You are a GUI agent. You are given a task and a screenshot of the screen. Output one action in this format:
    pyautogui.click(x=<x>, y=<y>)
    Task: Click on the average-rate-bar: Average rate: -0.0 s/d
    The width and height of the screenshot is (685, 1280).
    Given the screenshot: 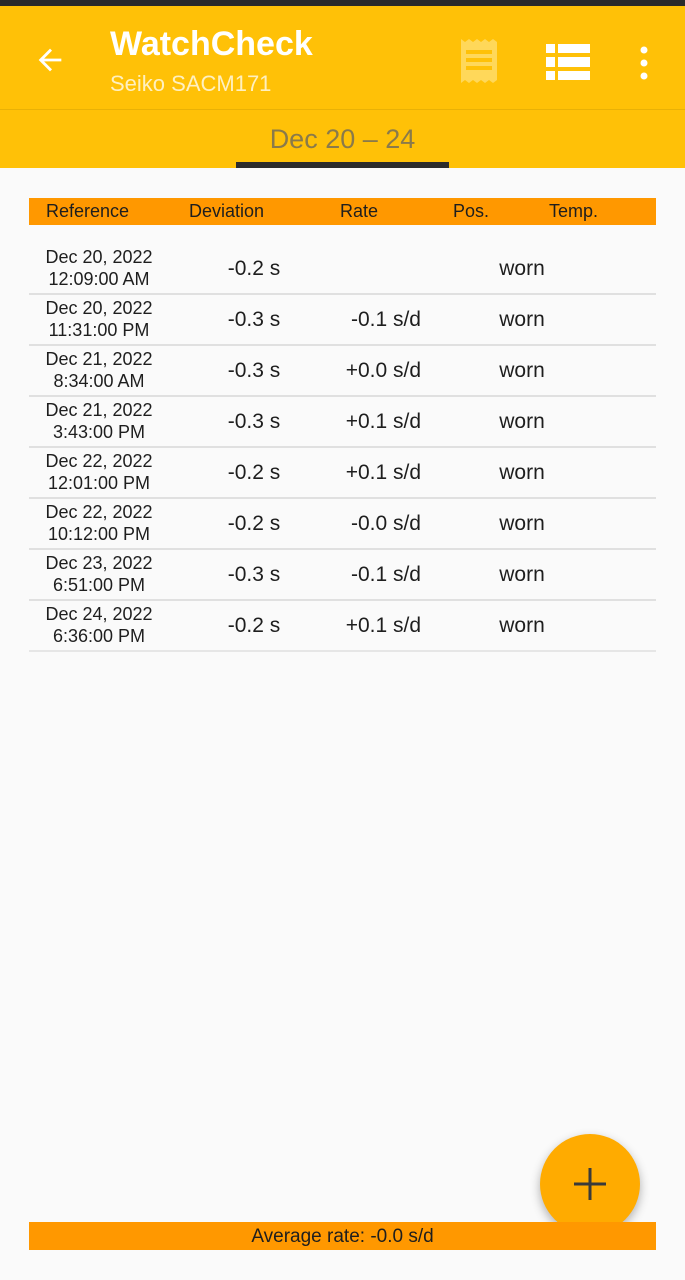 What is the action you would take?
    pyautogui.click(x=342, y=1236)
    